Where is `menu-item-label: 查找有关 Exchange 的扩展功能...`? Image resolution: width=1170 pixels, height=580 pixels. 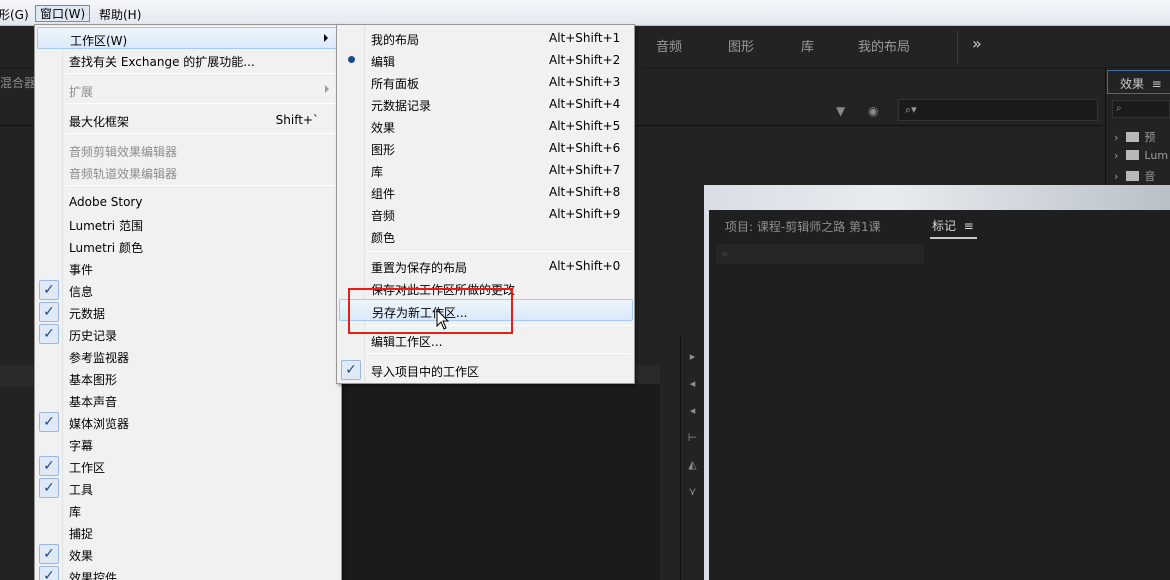 menu-item-label: 查找有关 Exchange 的扩展功能... is located at coordinates (162, 62).